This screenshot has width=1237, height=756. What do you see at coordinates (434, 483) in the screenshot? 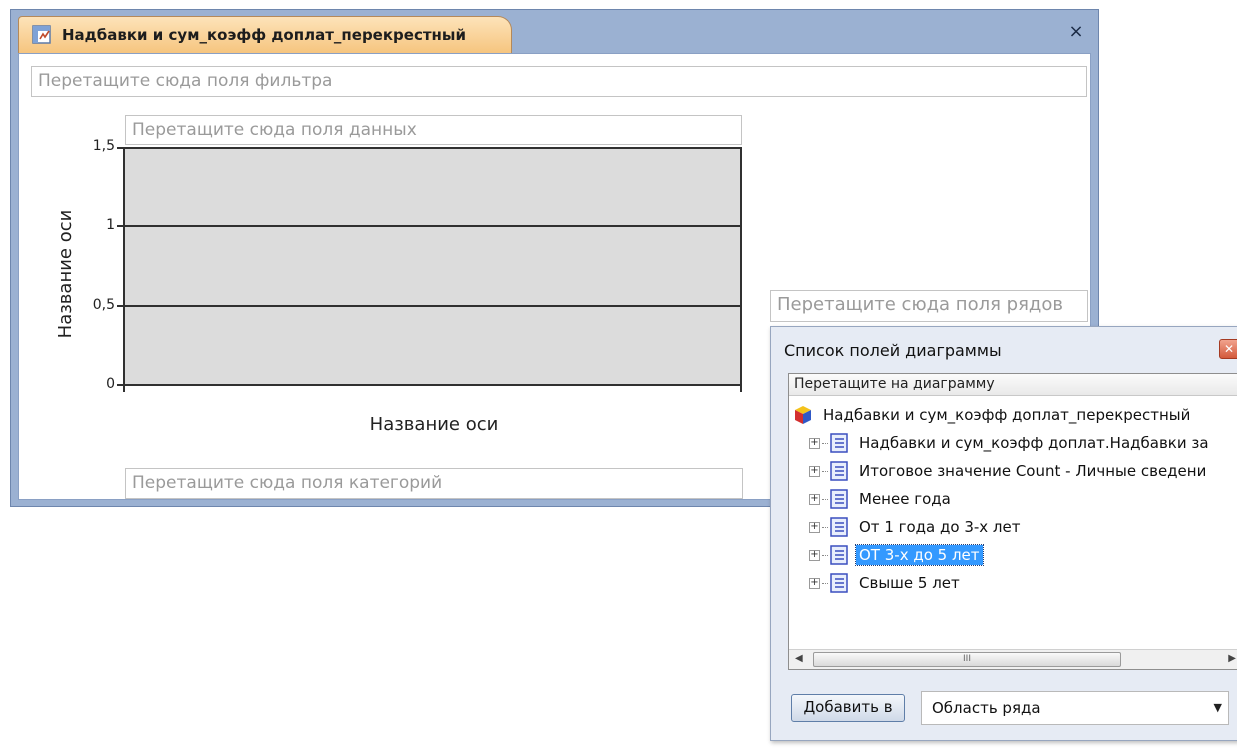
I see `category-drop-zone: Перетащите сюда поля категорий` at bounding box center [434, 483].